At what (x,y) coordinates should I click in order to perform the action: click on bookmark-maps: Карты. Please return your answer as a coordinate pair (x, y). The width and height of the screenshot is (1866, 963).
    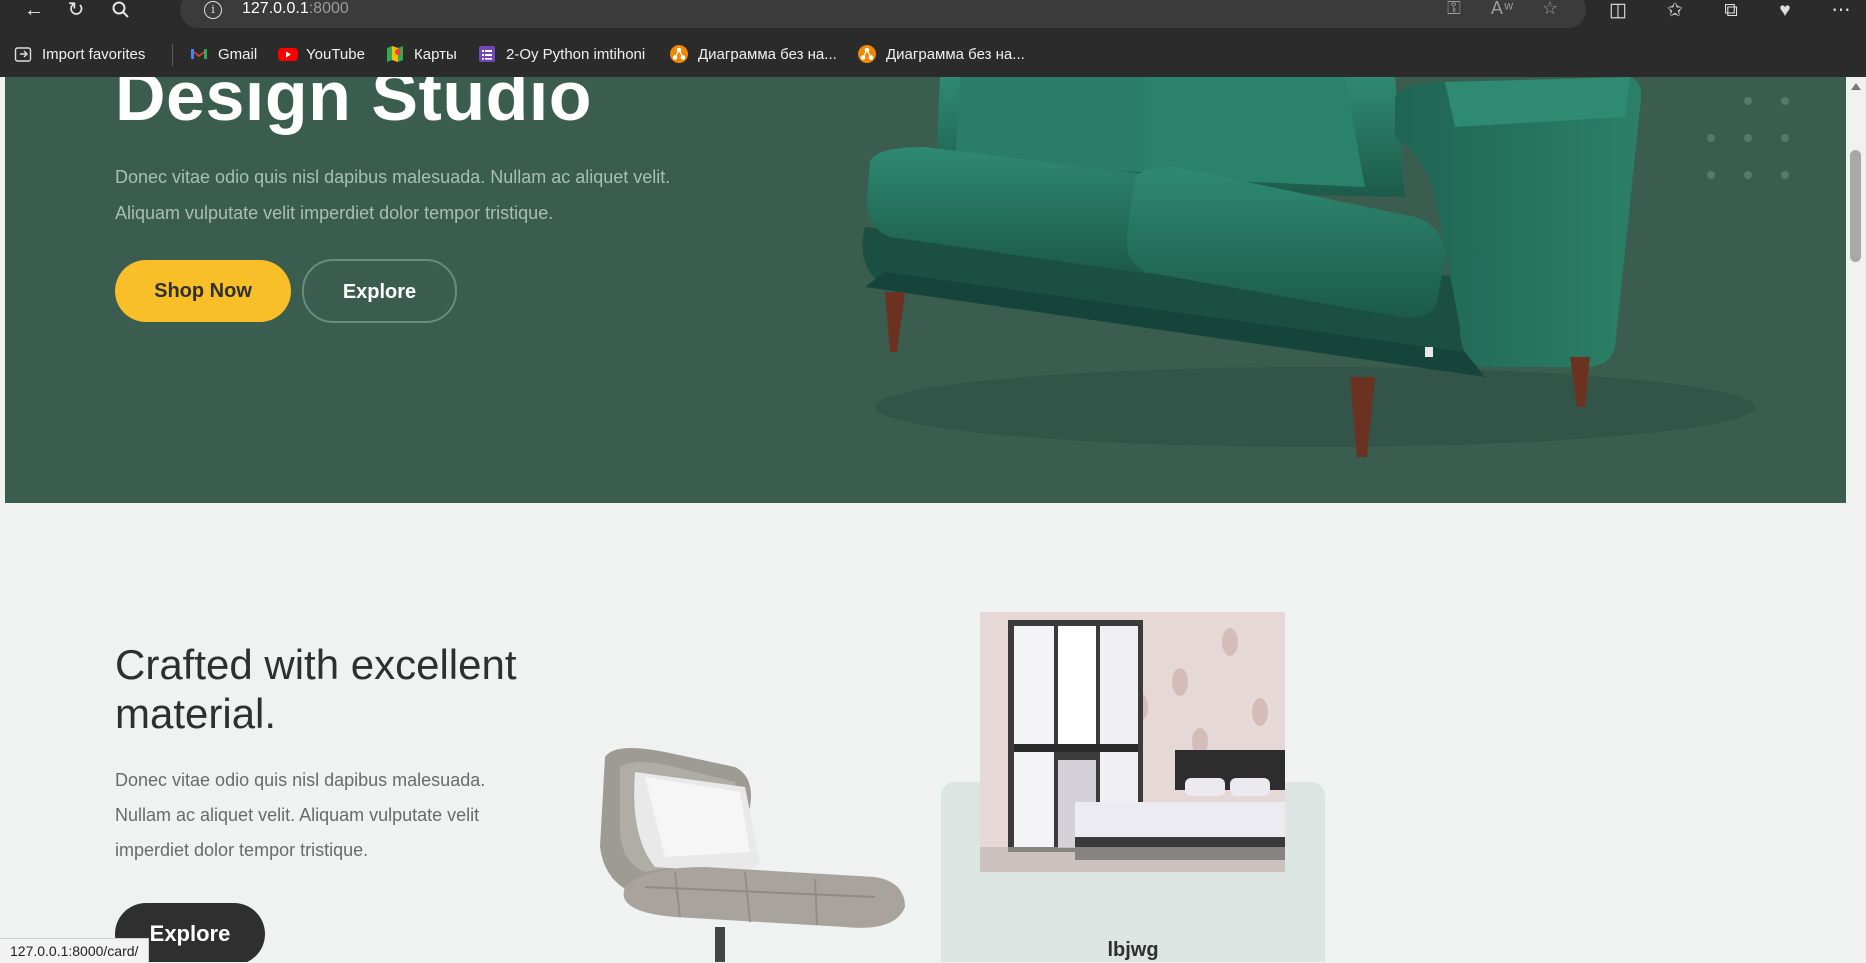
    Looking at the image, I should click on (421, 54).